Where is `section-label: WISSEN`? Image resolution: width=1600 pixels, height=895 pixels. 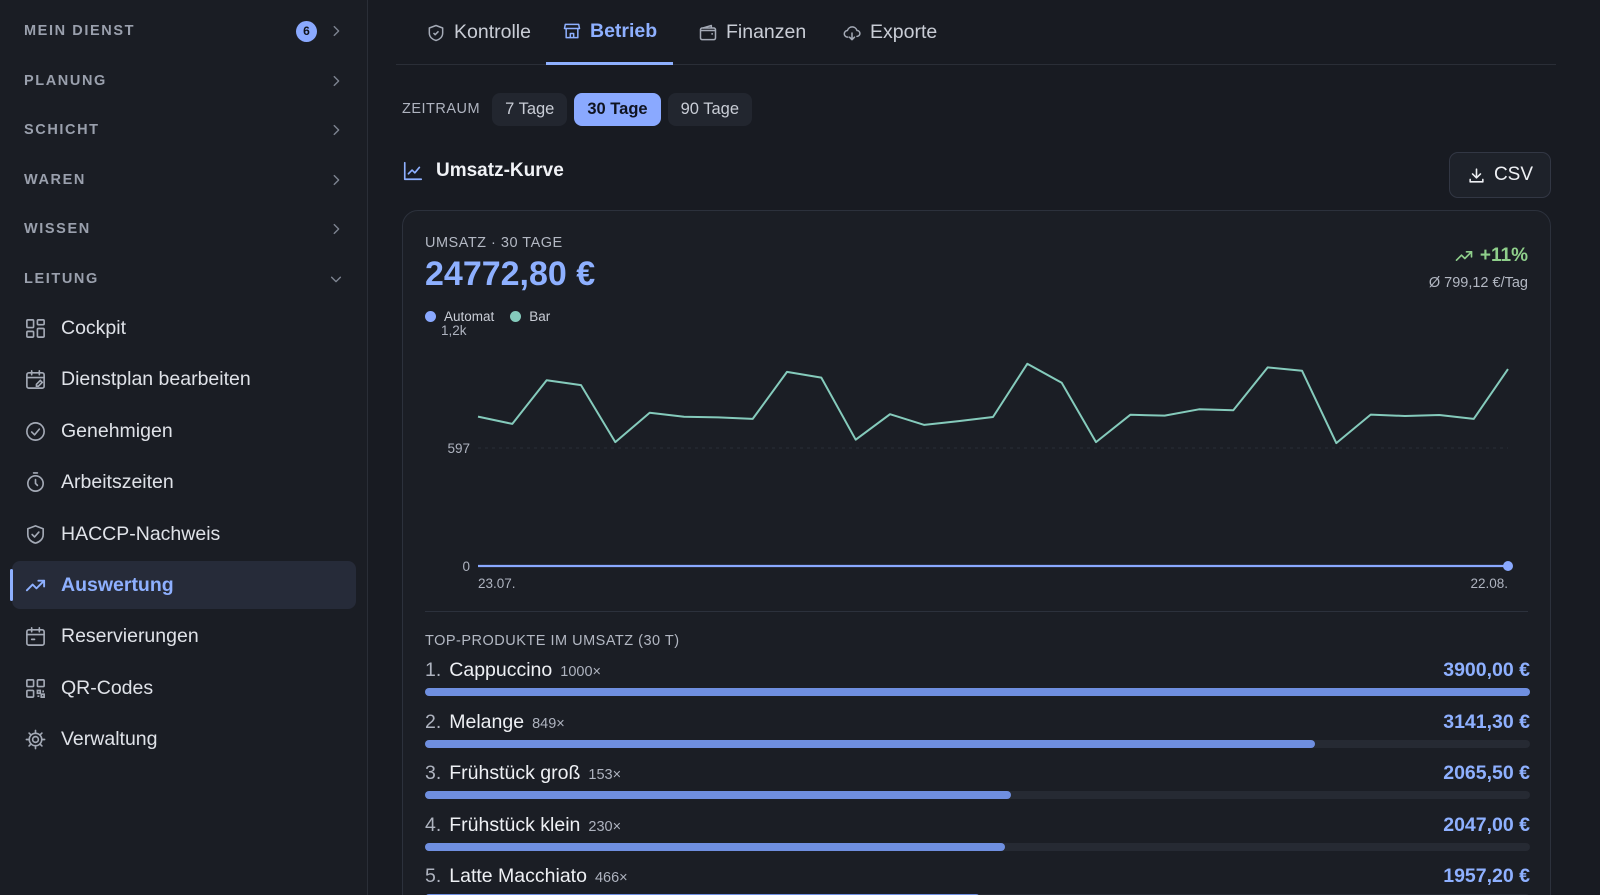
section-label: WISSEN is located at coordinates (57, 229).